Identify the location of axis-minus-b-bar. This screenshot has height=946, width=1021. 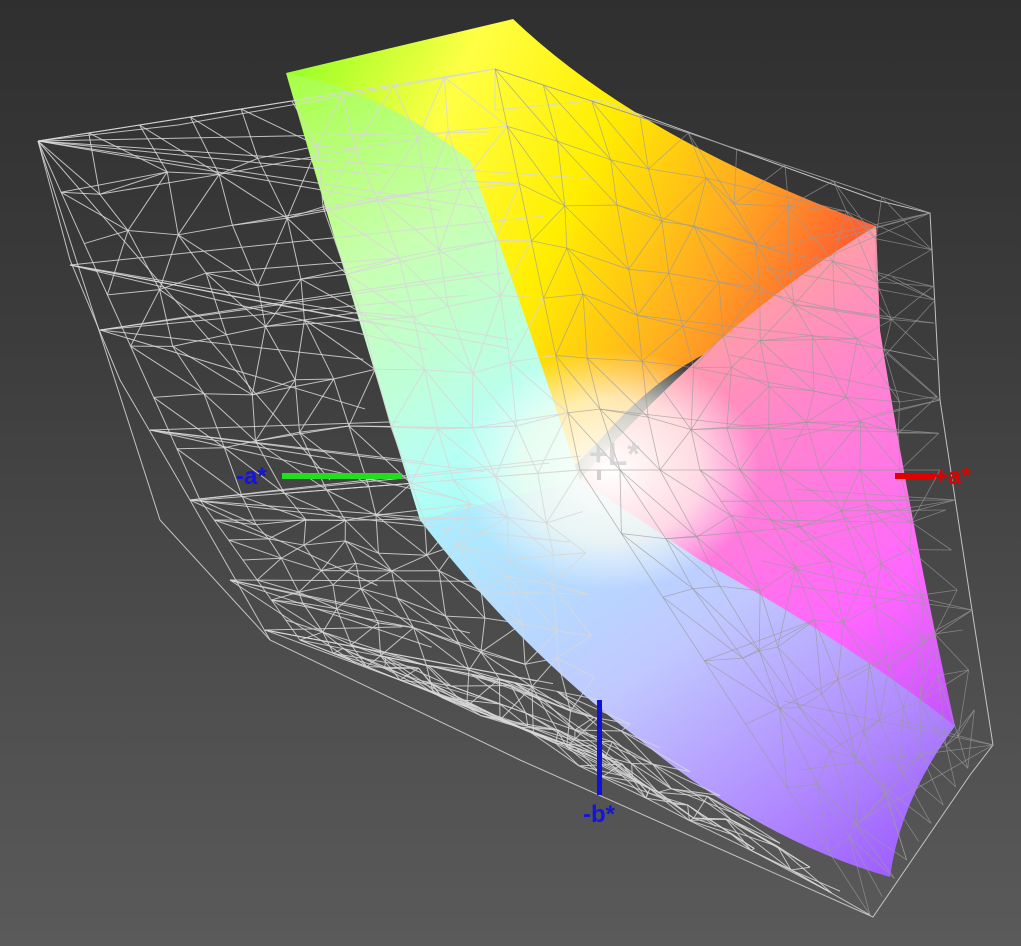
(599, 747).